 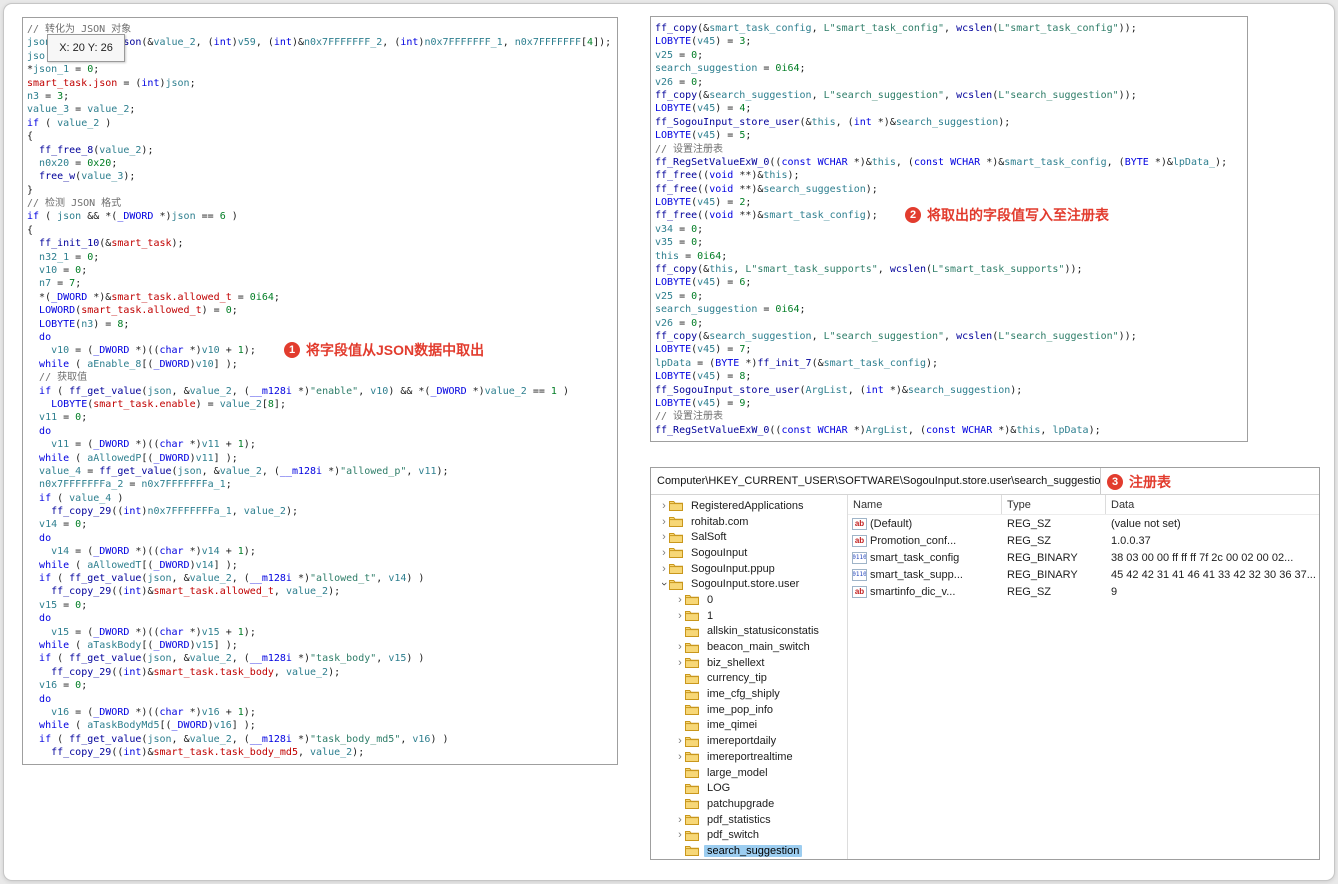 I want to click on tree-item-ime_pop_info: ›ime_pop_info, so click(x=749, y=710).